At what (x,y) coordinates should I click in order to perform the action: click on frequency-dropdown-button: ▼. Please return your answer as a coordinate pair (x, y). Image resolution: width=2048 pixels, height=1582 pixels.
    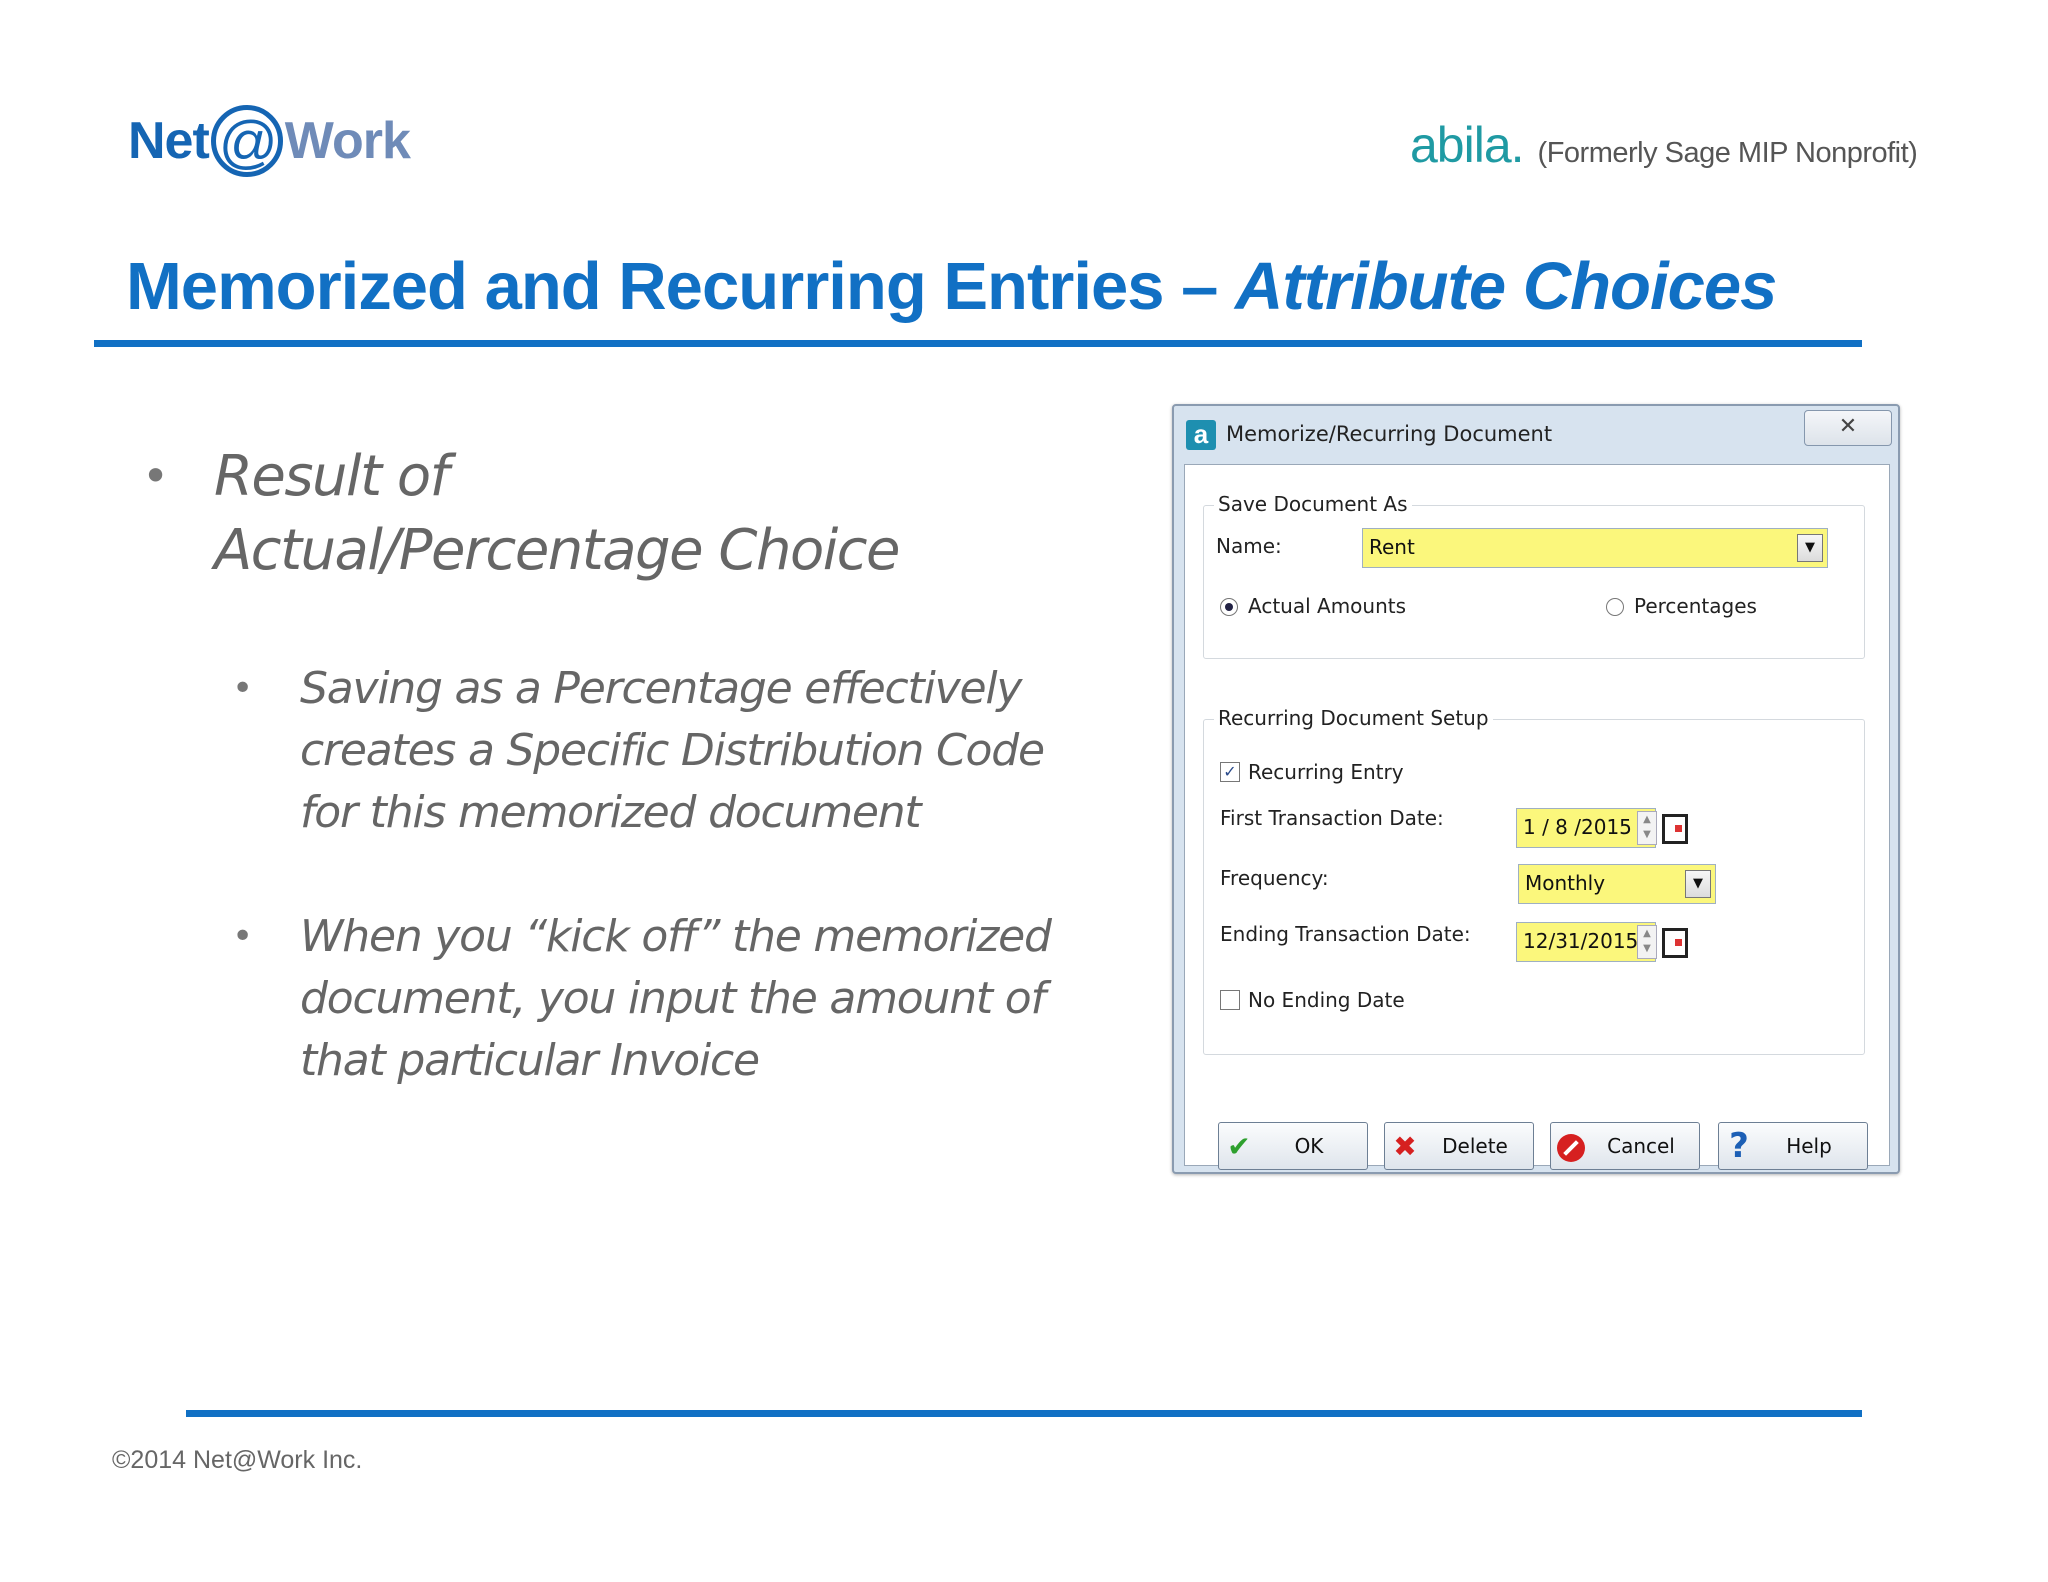
    Looking at the image, I should click on (1698, 884).